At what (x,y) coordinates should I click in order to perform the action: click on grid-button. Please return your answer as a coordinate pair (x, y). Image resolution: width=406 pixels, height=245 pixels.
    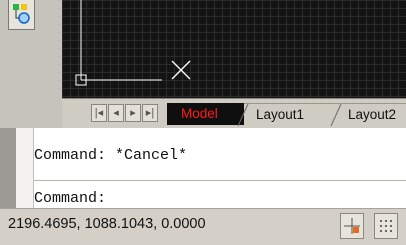
    Looking at the image, I should click on (386, 226).